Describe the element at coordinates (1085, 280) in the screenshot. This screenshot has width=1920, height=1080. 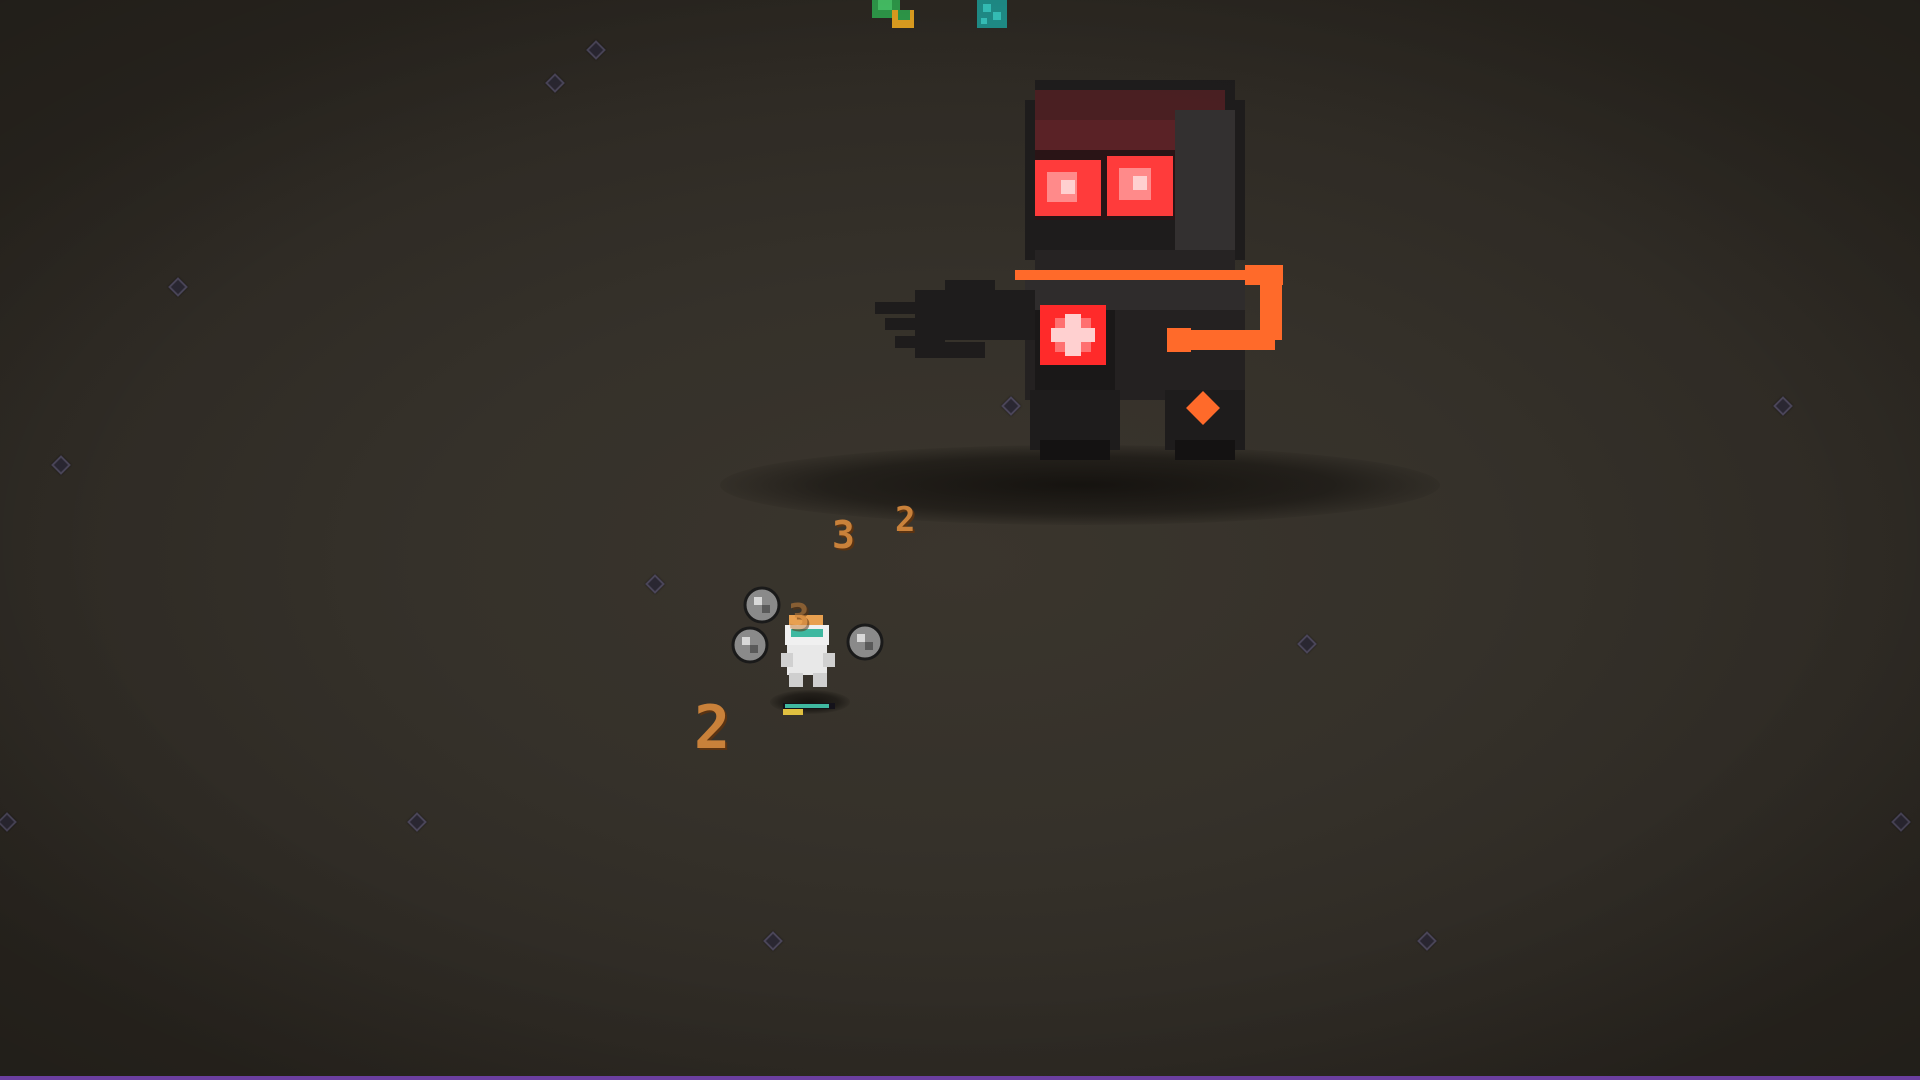
I see `robot-boss-icon` at that location.